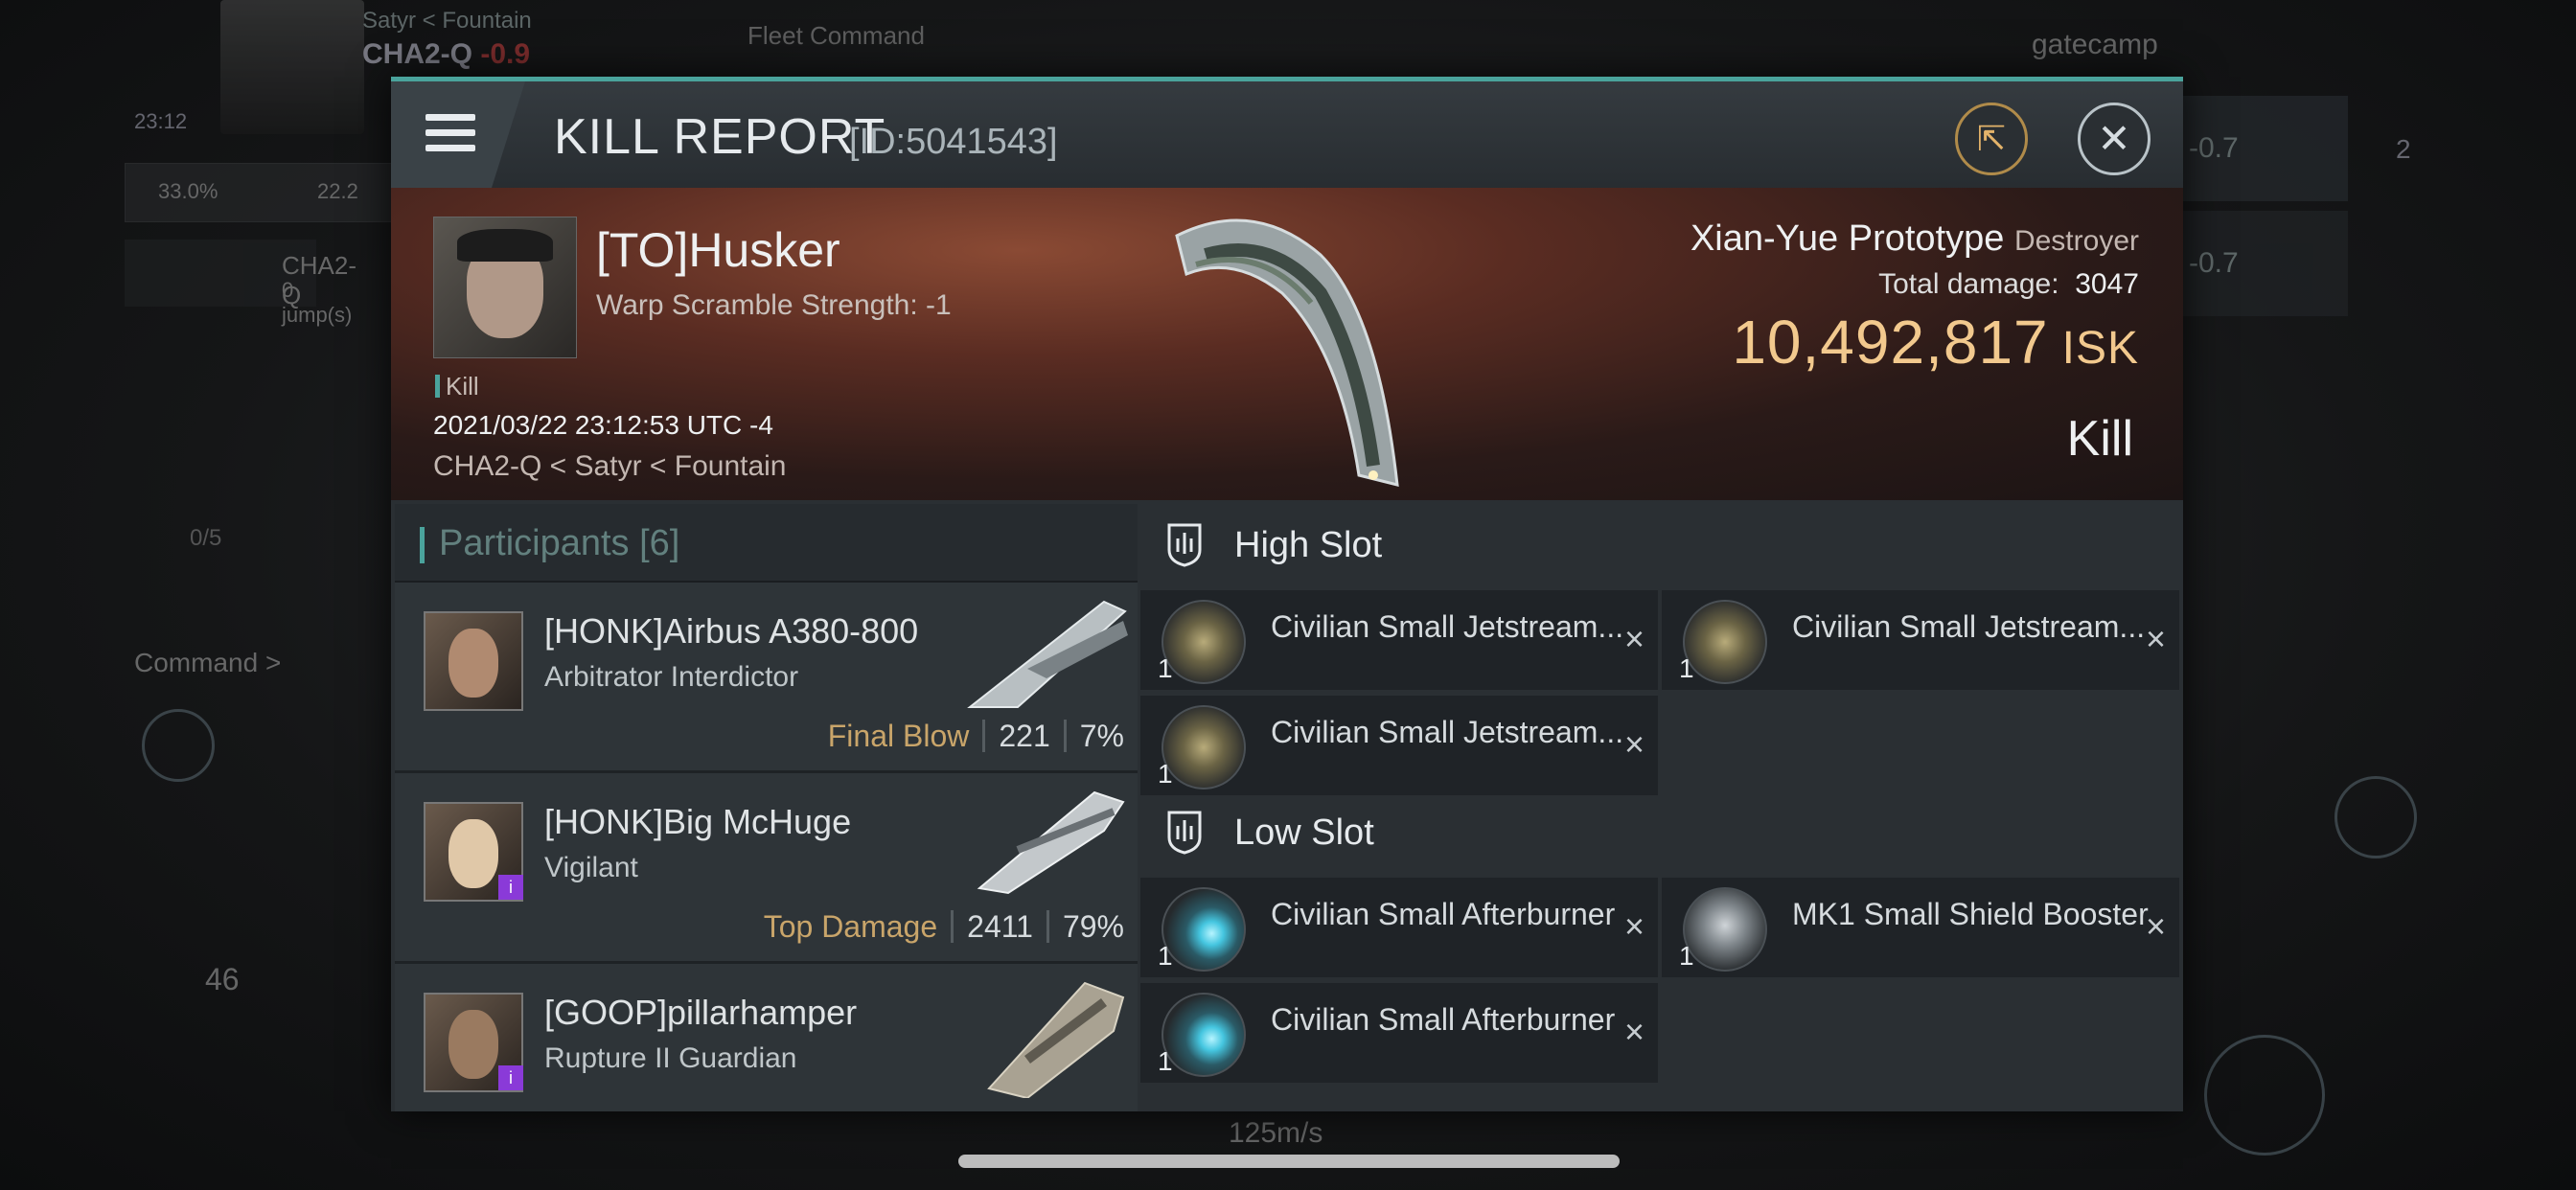  What do you see at coordinates (446, 55) in the screenshot?
I see `current-system: CHA2-Q -0.9` at bounding box center [446, 55].